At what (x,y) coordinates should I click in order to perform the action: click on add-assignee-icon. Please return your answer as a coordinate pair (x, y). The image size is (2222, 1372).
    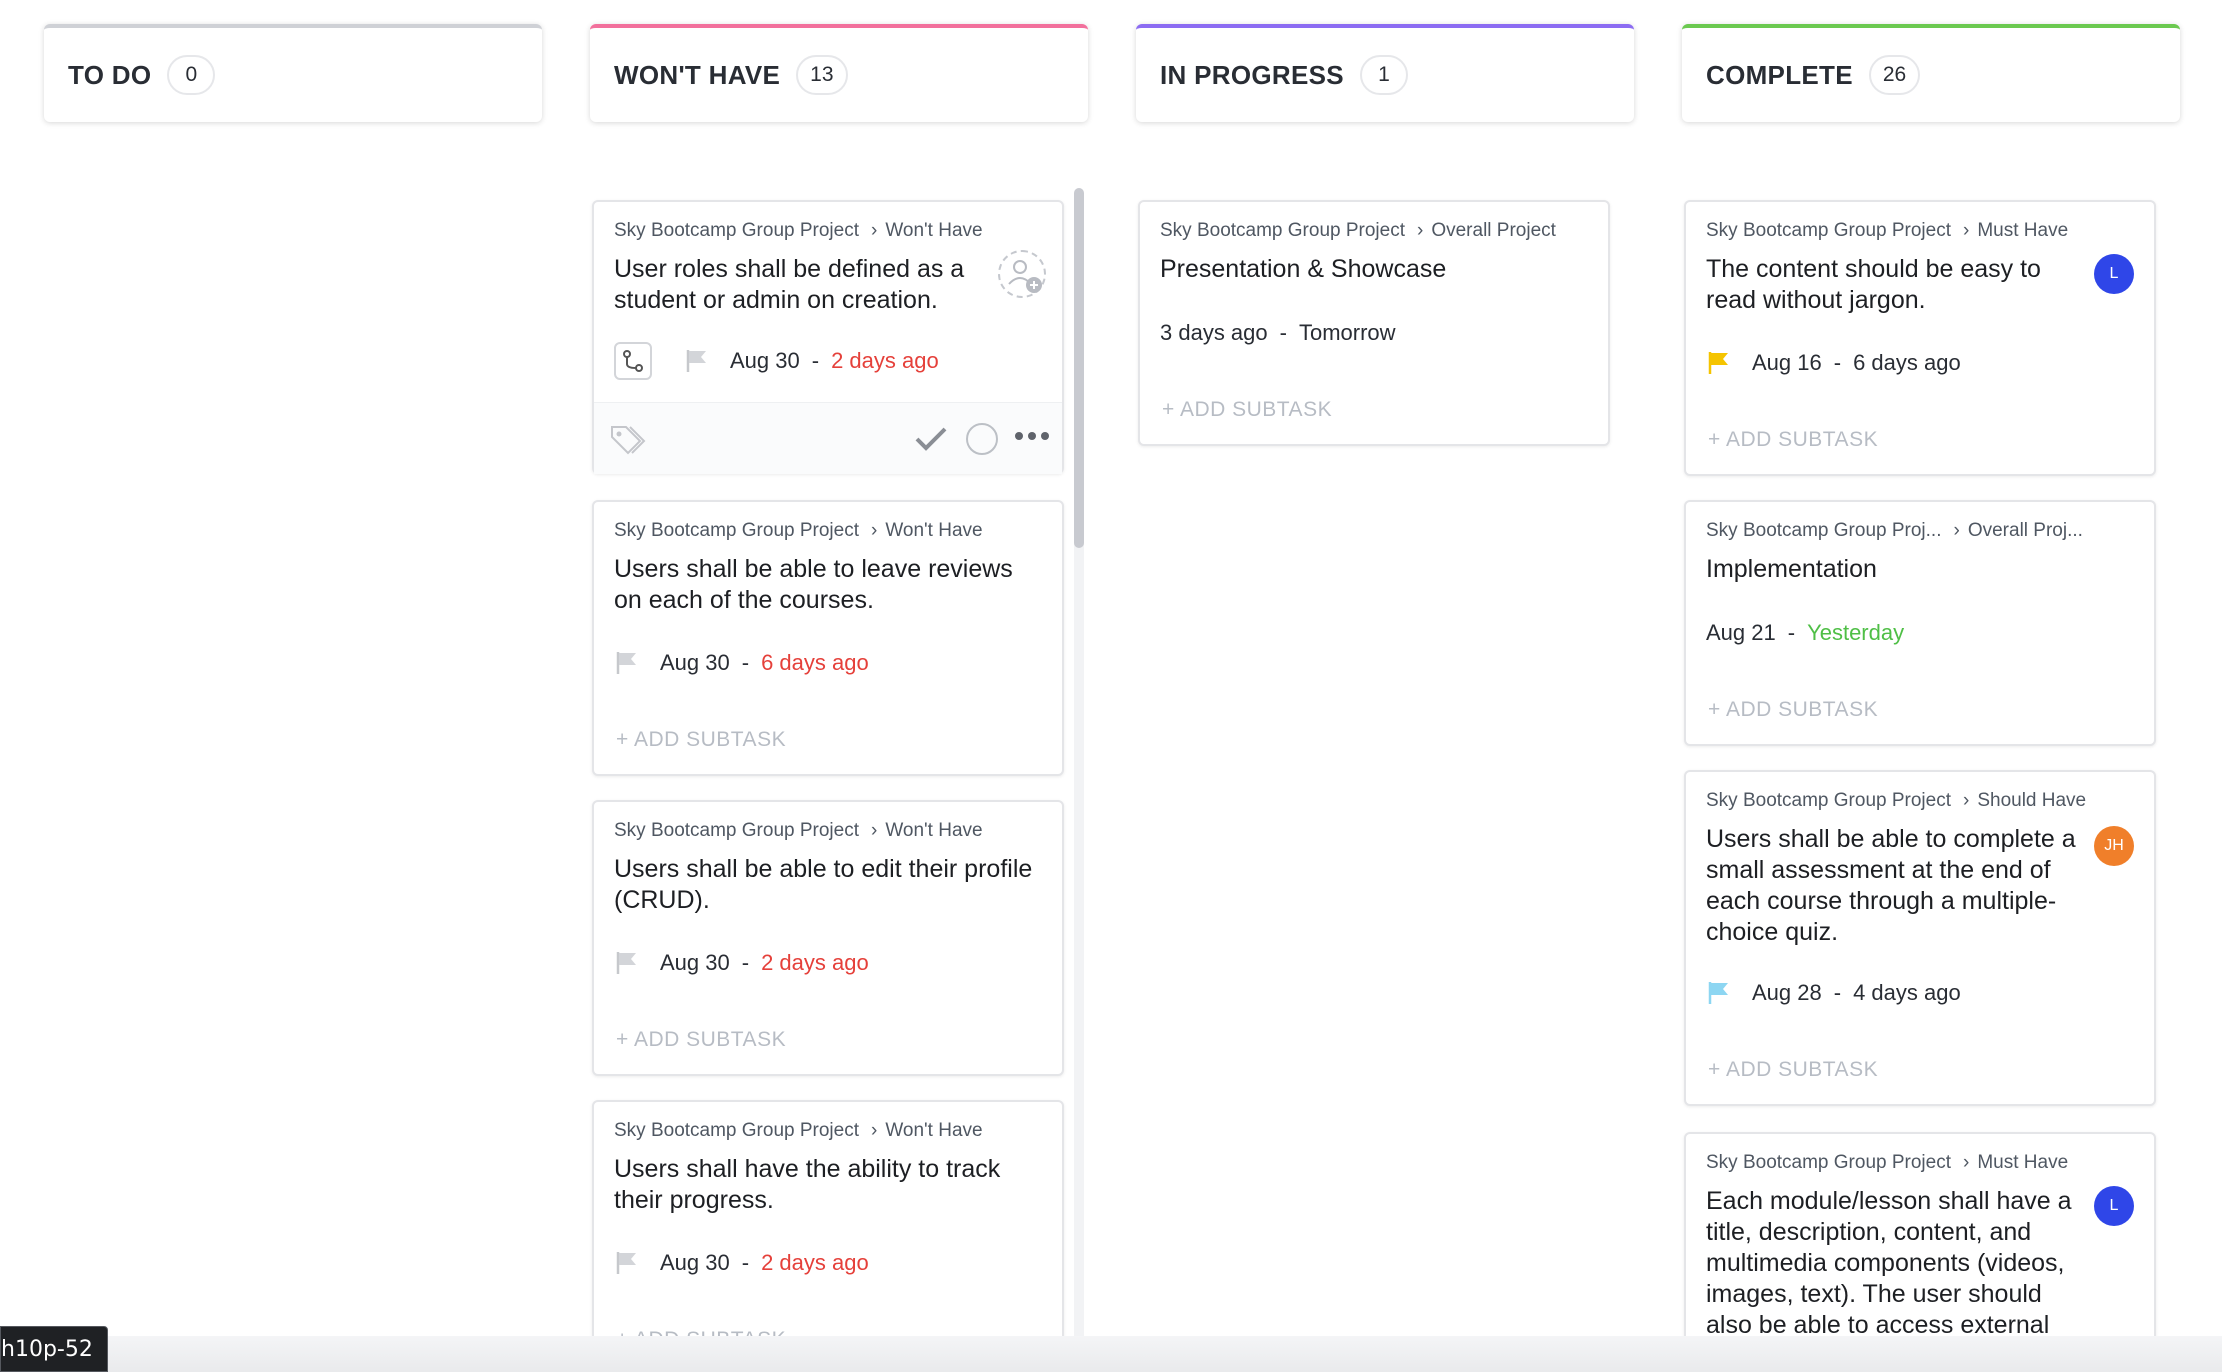
    Looking at the image, I should click on (1022, 274).